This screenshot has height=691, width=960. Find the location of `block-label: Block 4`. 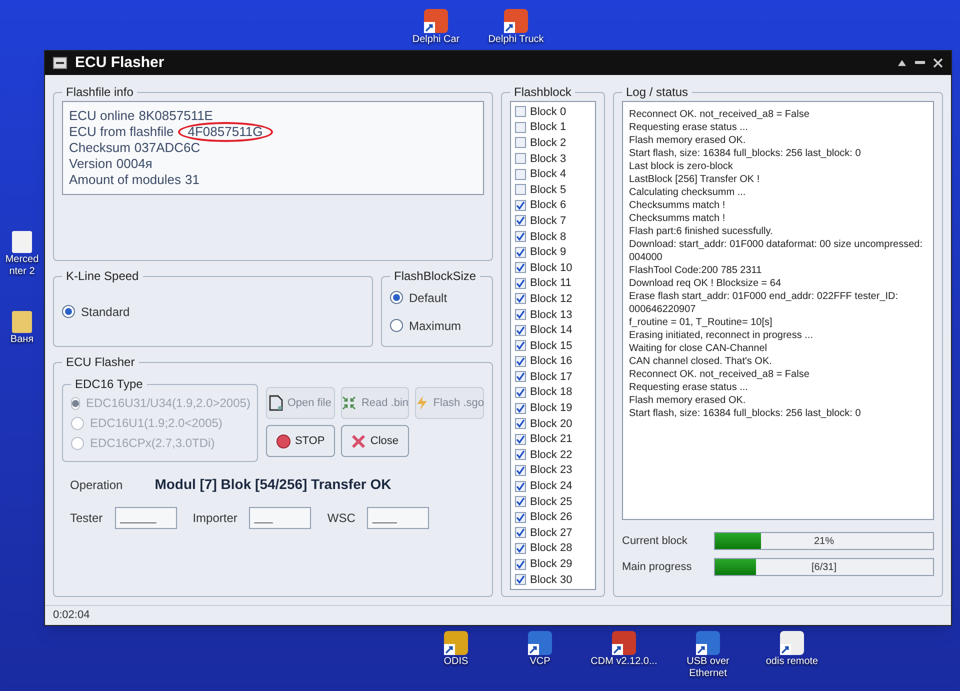

block-label: Block 4 is located at coordinates (548, 174).